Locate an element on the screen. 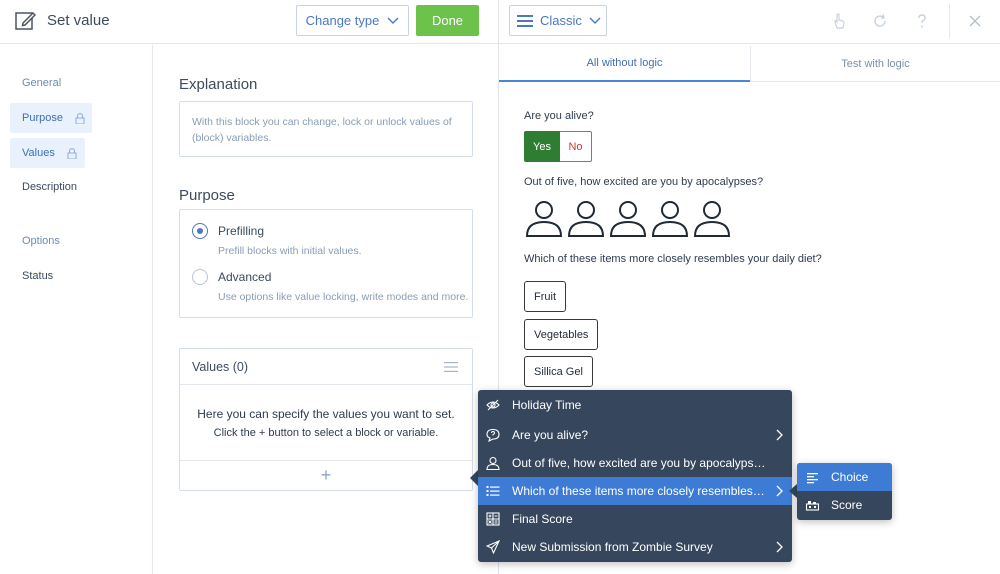 Image resolution: width=1000 pixels, height=574 pixels. yes-no-control: Yes No is located at coordinates (558, 146).